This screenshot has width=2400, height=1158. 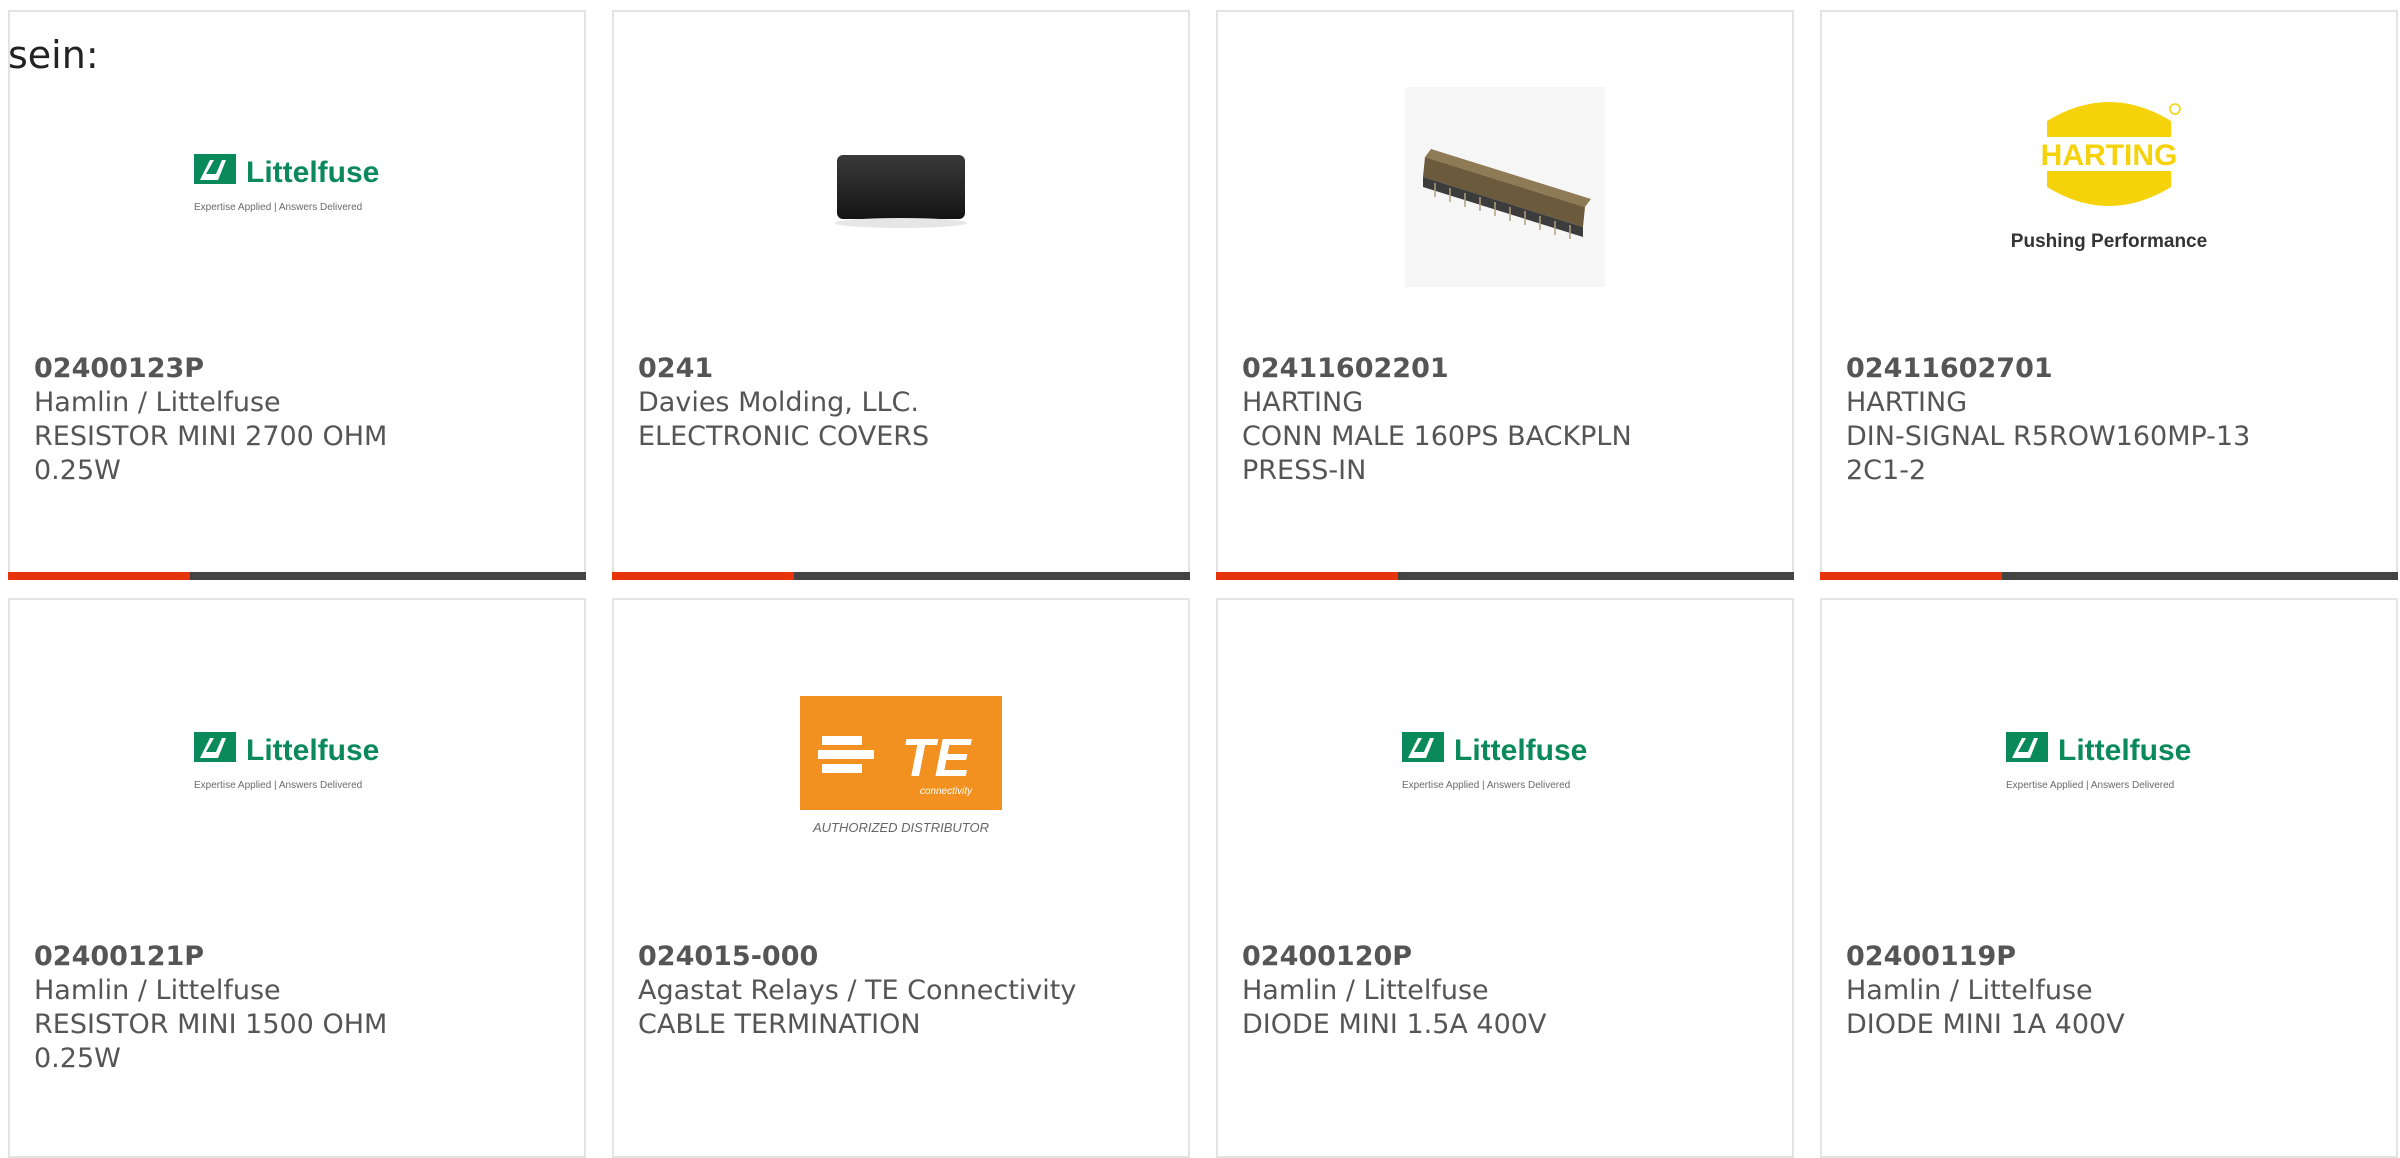 What do you see at coordinates (210, 957) in the screenshot?
I see `part-number: 02400121P` at bounding box center [210, 957].